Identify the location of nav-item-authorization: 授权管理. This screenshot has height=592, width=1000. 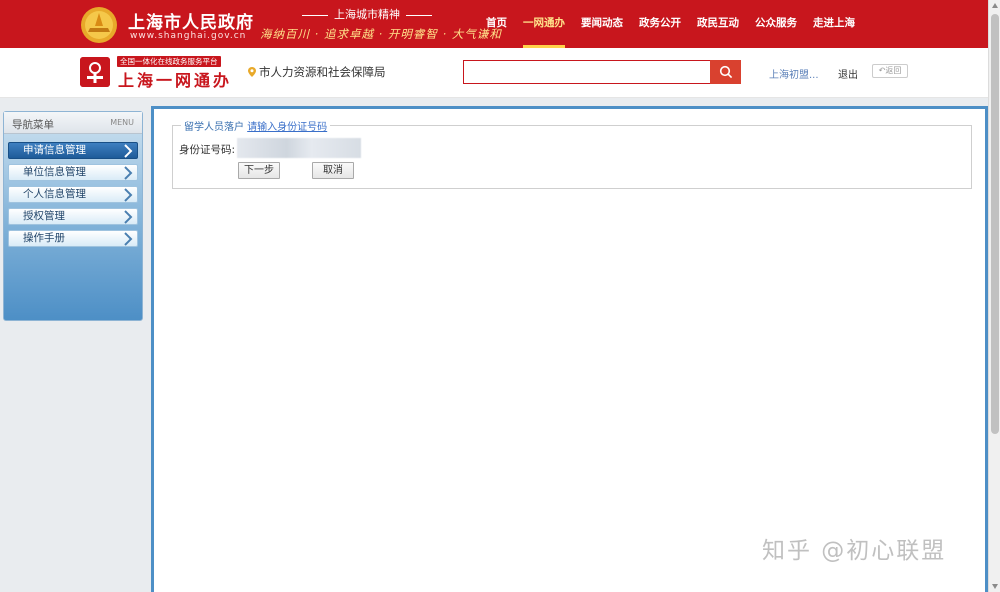
(73, 216).